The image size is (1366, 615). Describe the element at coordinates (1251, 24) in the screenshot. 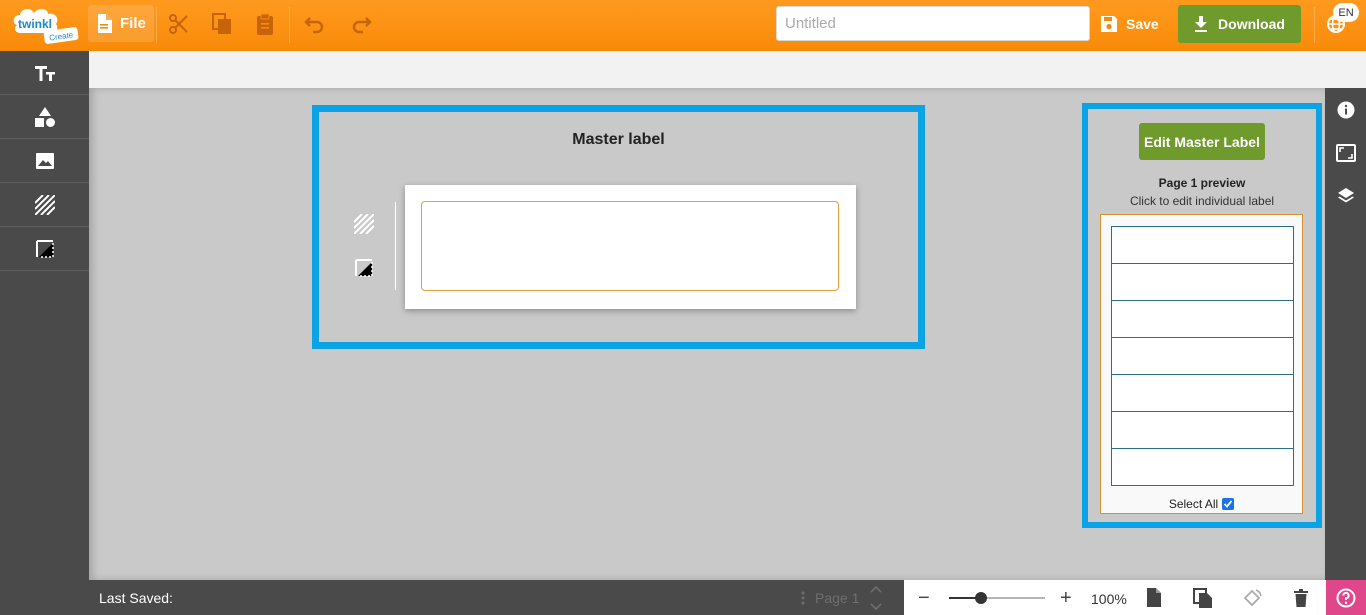

I see `download-label: Download` at that location.